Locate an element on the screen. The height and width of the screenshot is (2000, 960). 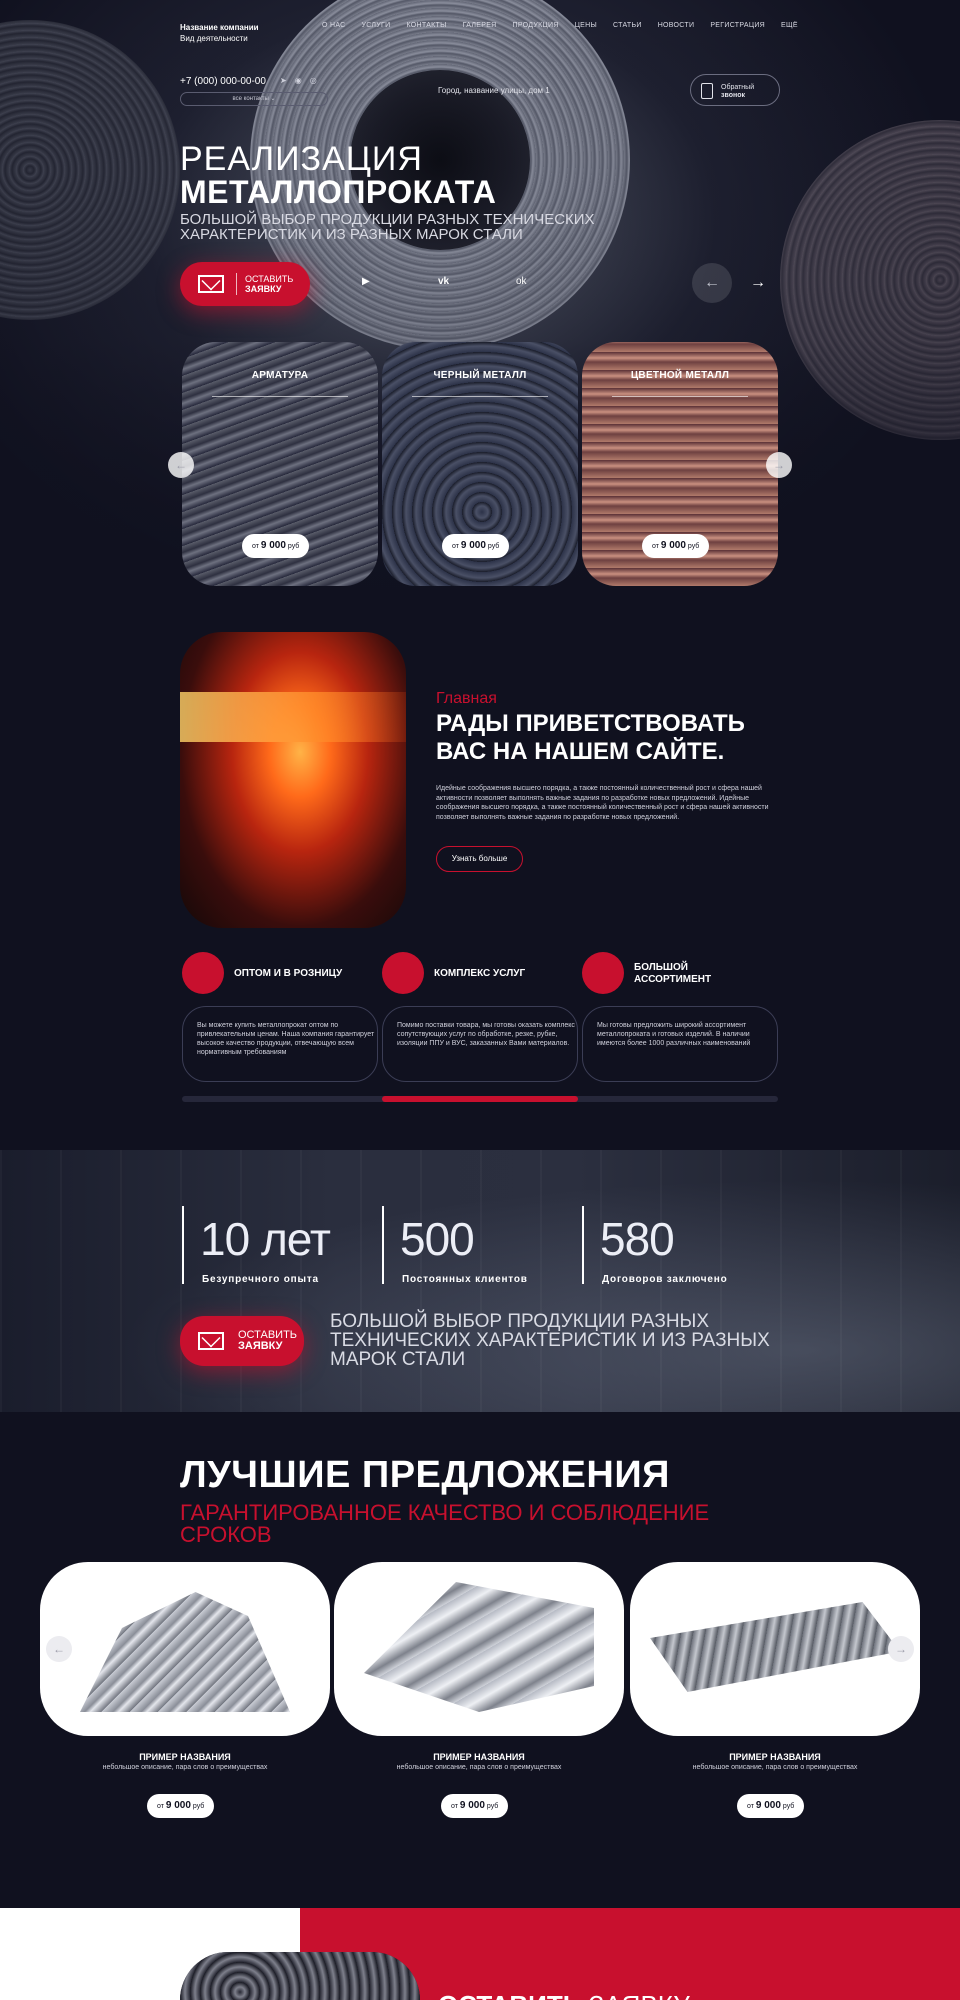
hero-next-arrow: → is located at coordinates (758, 283).